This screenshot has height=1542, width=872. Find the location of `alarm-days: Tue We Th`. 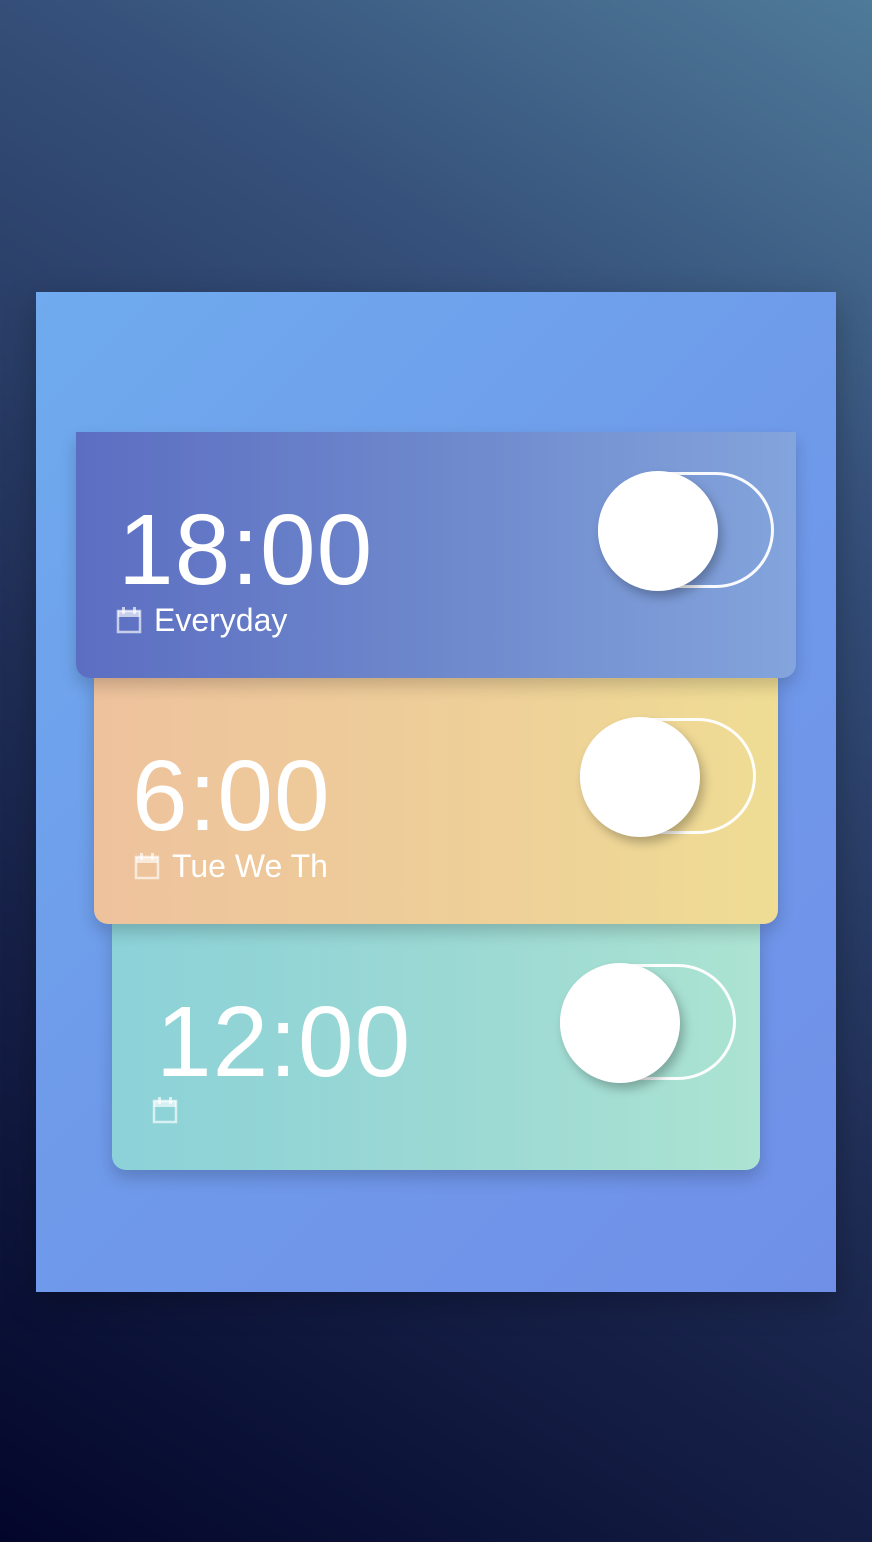

alarm-days: Tue We Th is located at coordinates (231, 866).